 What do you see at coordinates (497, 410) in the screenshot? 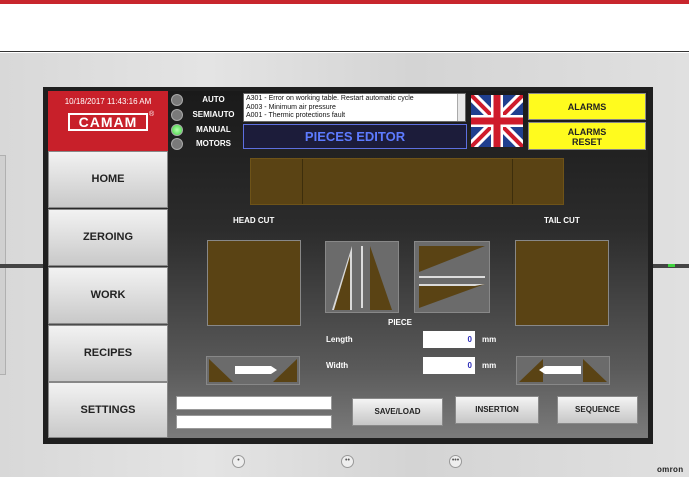
I see `insertion-button: INSERTION` at bounding box center [497, 410].